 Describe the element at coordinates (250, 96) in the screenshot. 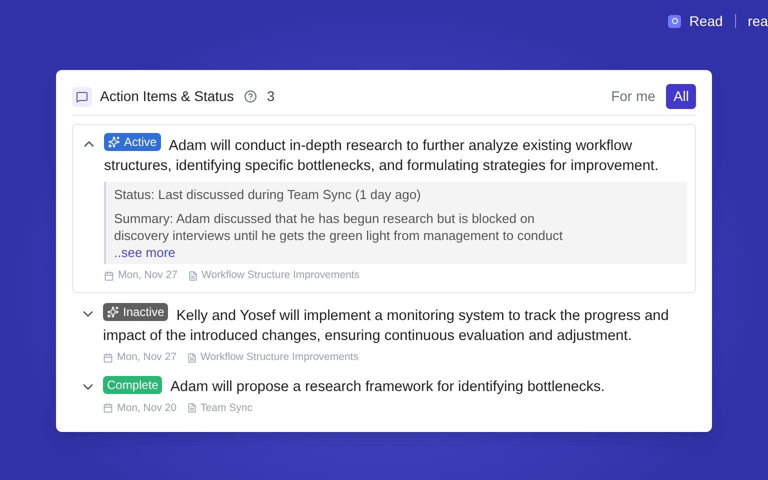

I see `help-icon` at that location.